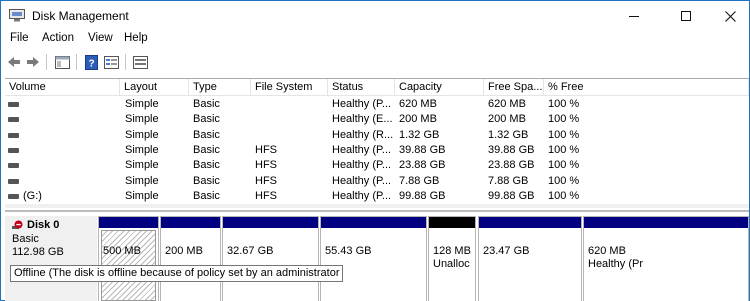  I want to click on disk-type: Basic, so click(25, 239).